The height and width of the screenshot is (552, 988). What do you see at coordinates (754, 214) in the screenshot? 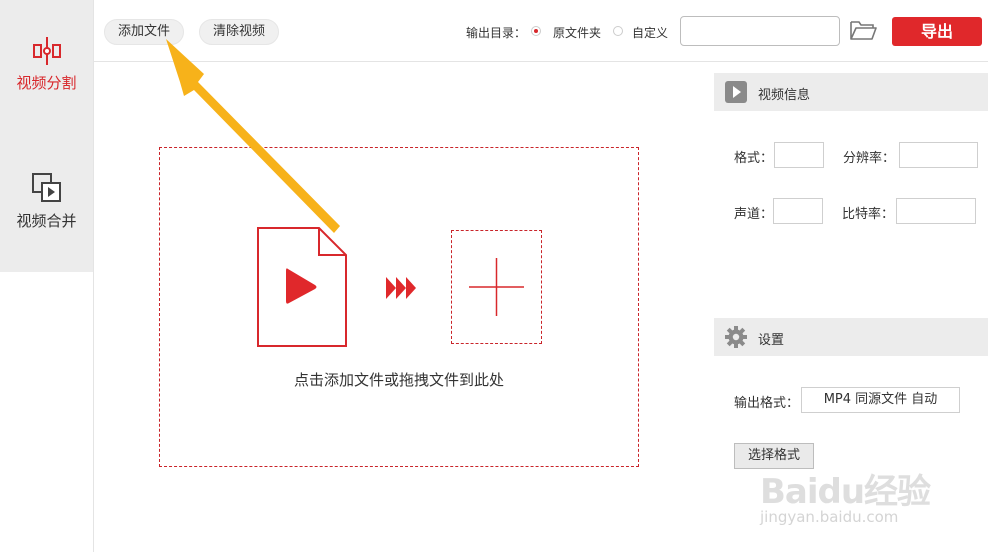
I see `channel-label: 声道：` at bounding box center [754, 214].